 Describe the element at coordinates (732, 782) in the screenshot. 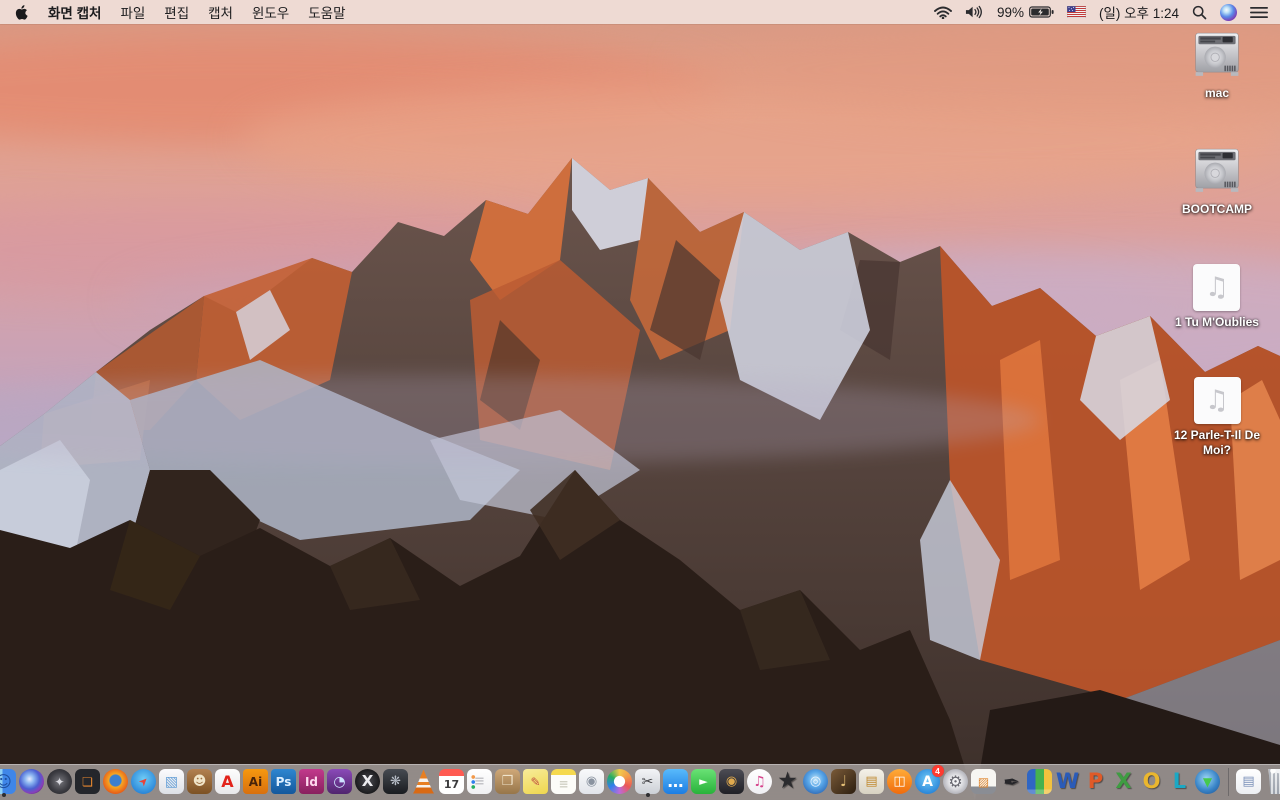

I see `dock-photo-booth: ◉` at that location.